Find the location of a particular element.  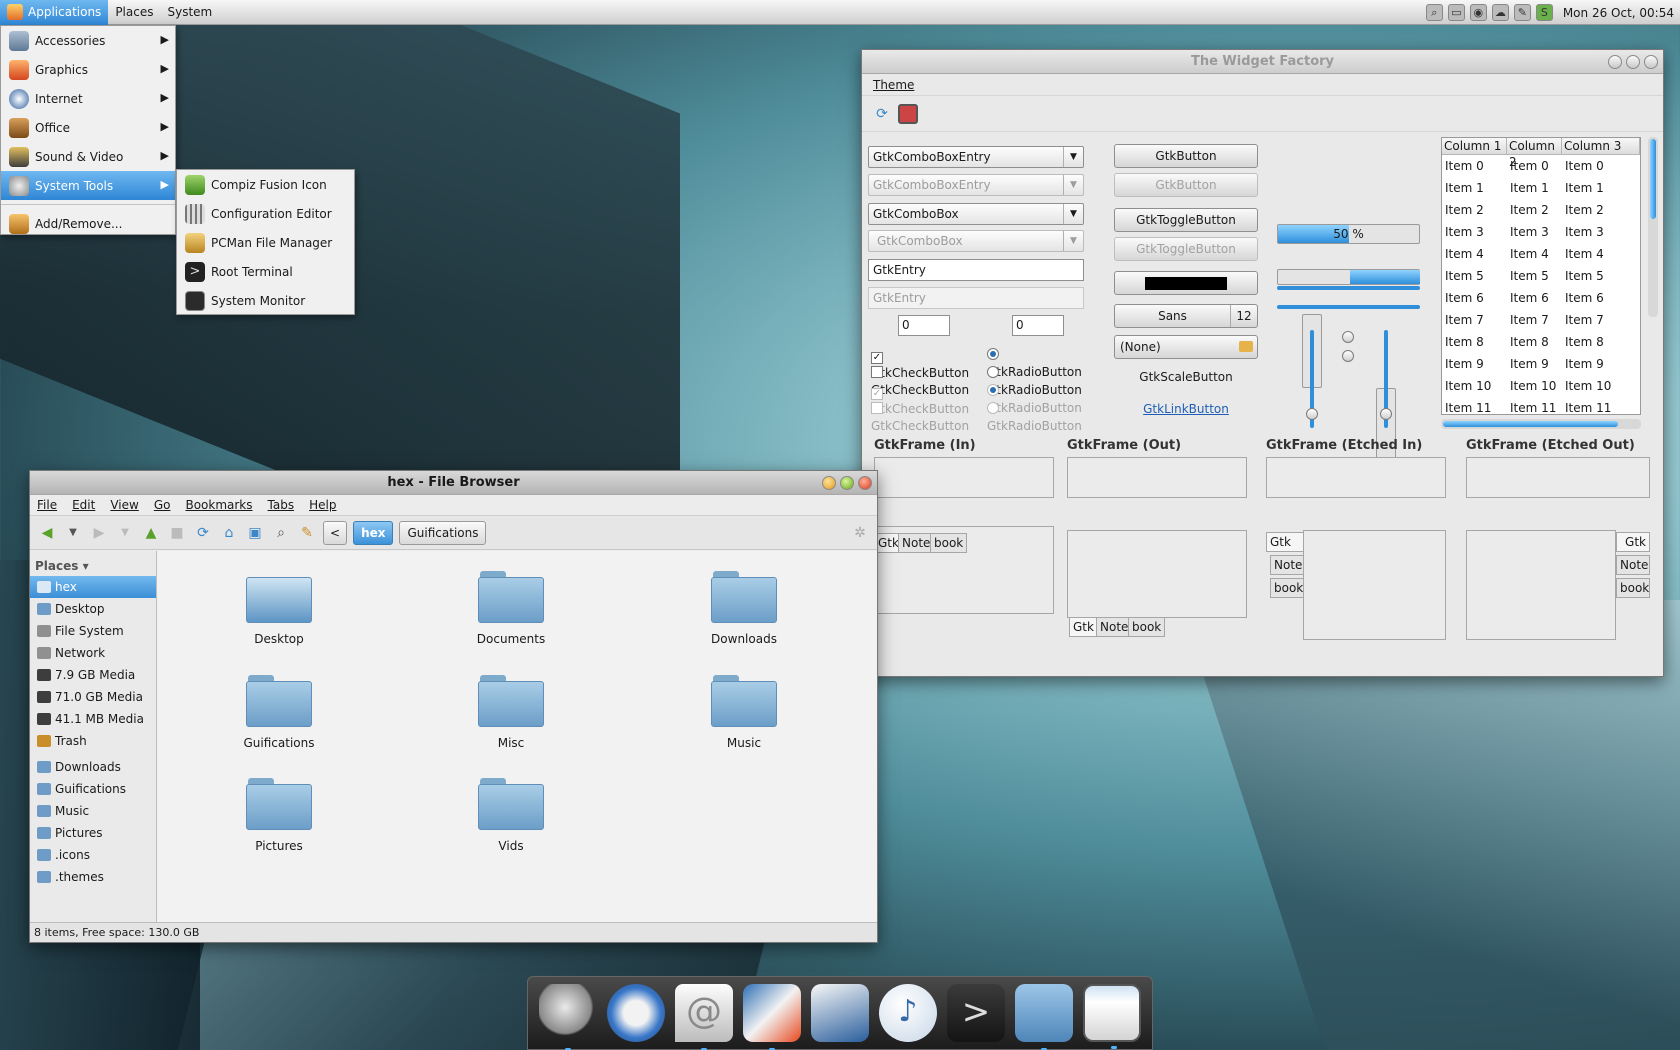

color-button is located at coordinates (1186, 283).